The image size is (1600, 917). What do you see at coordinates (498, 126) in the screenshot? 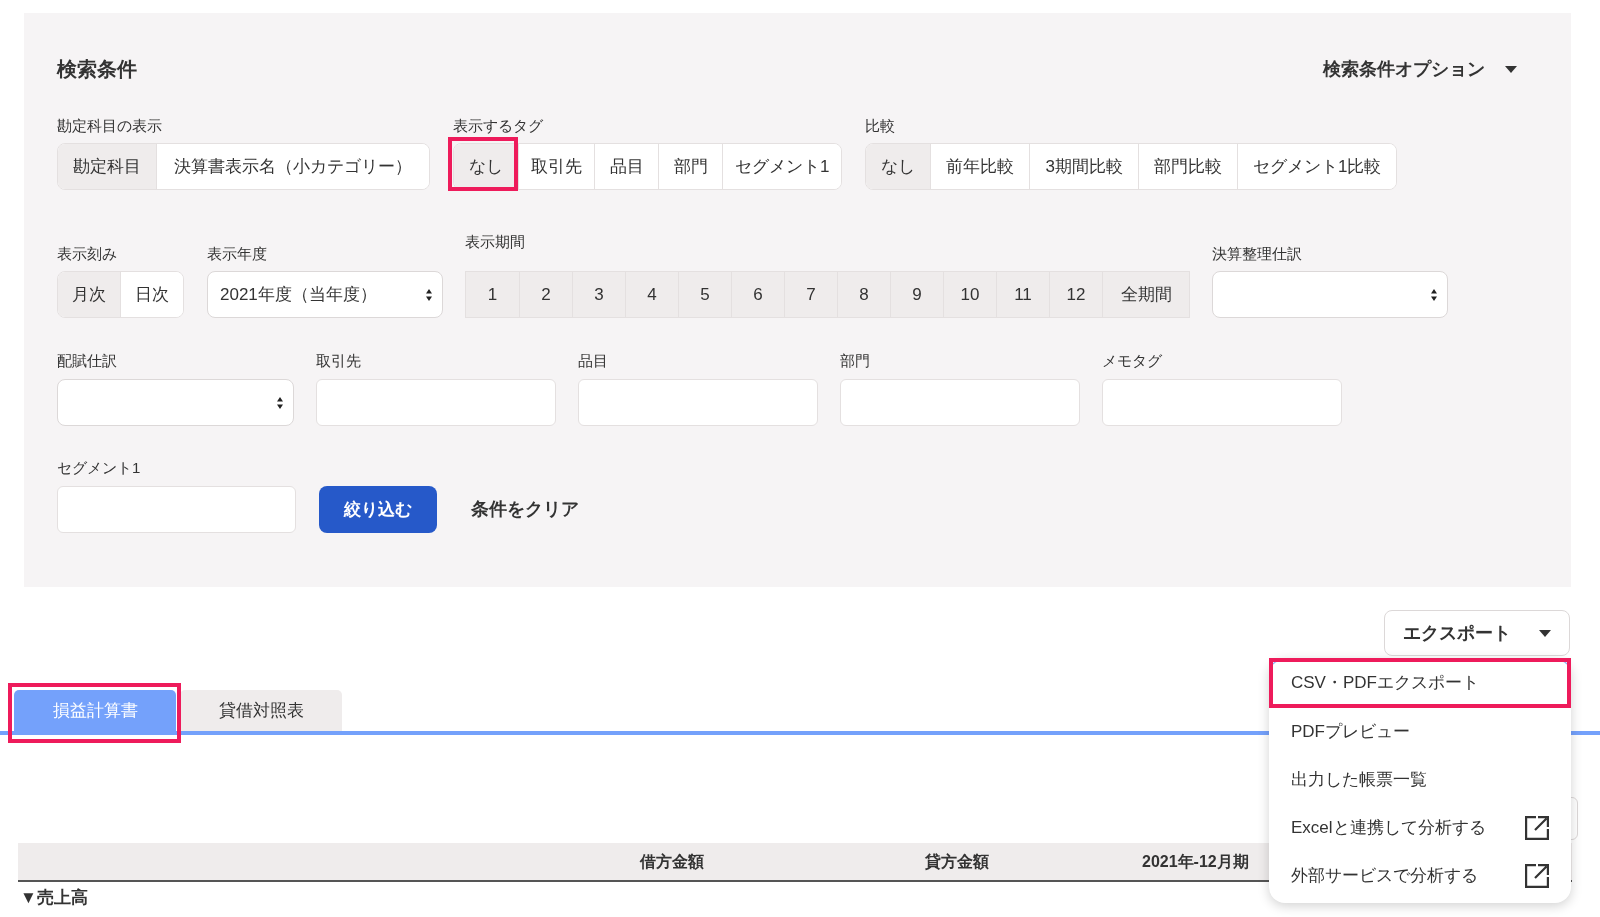
I see `field-label: 表示するタグ` at bounding box center [498, 126].